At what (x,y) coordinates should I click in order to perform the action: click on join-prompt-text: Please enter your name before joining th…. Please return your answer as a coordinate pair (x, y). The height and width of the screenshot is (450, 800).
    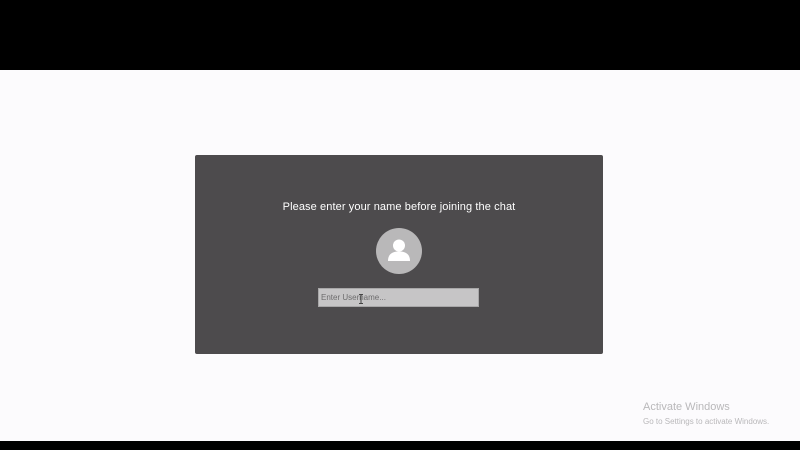
    Looking at the image, I should click on (399, 207).